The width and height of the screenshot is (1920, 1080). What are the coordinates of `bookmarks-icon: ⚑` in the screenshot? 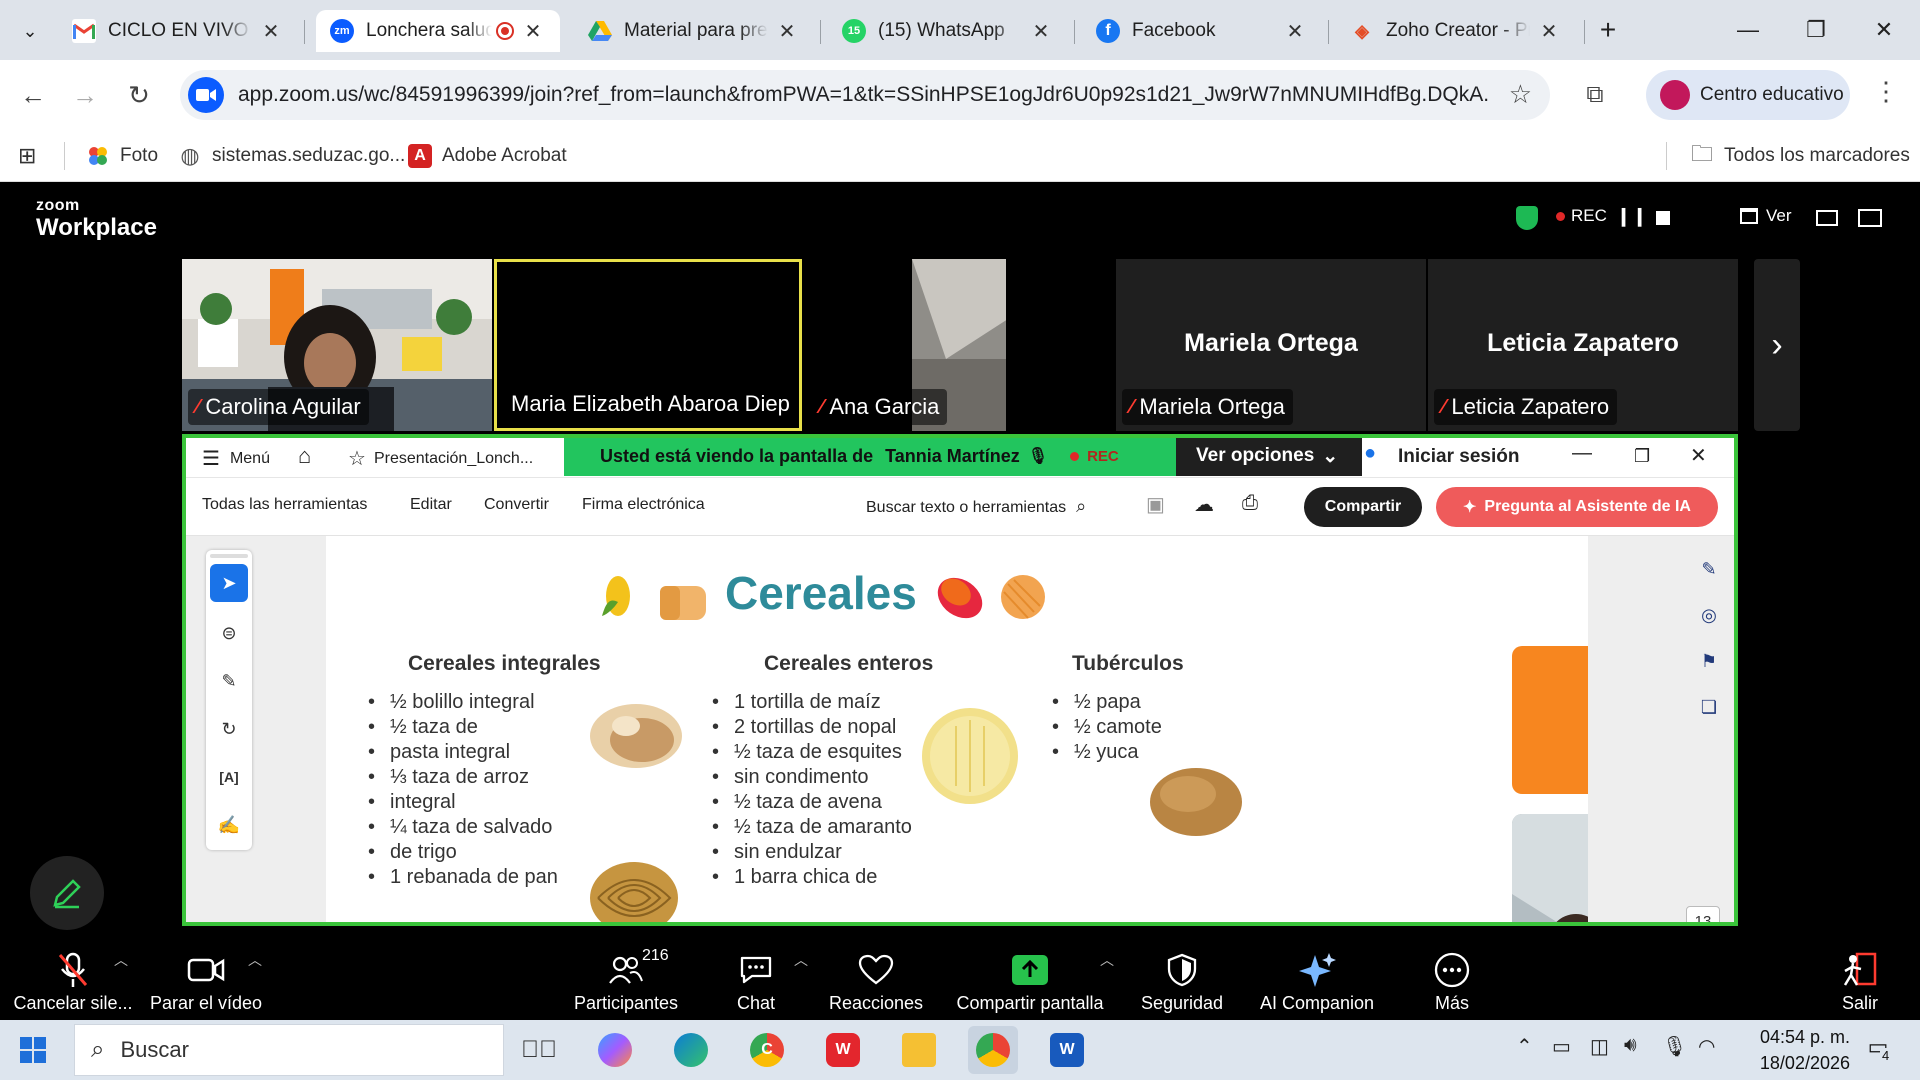 It's located at (1709, 661).